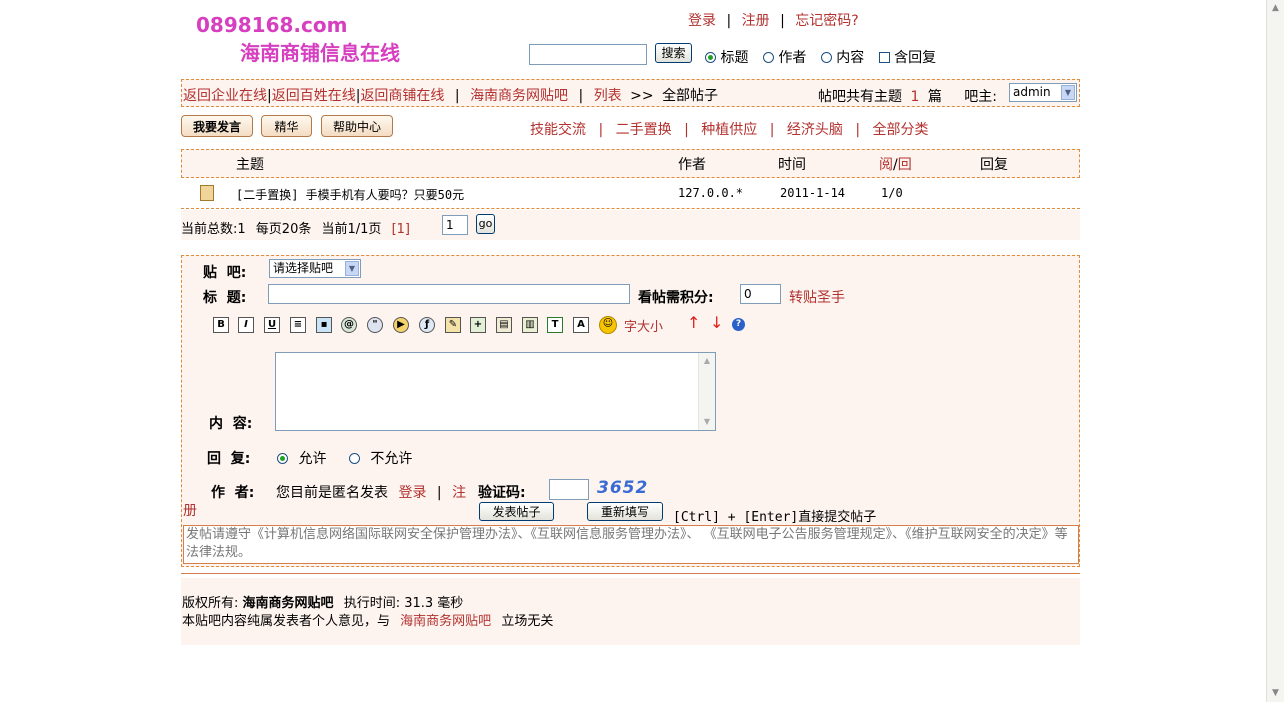  What do you see at coordinates (221, 325) in the screenshot?
I see `bold-icon: B` at bounding box center [221, 325].